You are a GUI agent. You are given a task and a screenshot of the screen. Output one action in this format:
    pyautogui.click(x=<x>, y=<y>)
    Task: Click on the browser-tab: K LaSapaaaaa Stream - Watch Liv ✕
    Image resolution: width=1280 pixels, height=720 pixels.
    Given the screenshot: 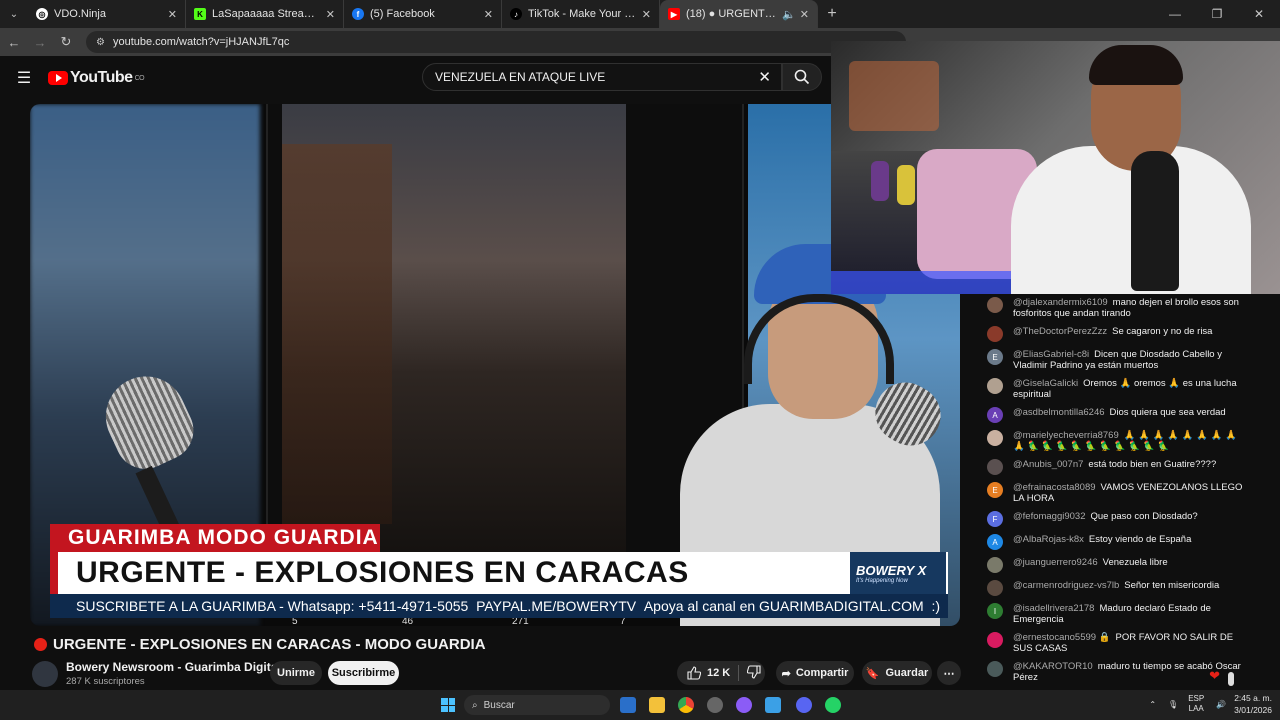 What is the action you would take?
    pyautogui.click(x=265, y=14)
    